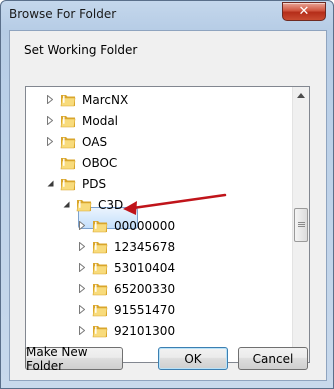  Describe the element at coordinates (74, 359) in the screenshot. I see `make-new-folder-button: Make New Folder` at that location.